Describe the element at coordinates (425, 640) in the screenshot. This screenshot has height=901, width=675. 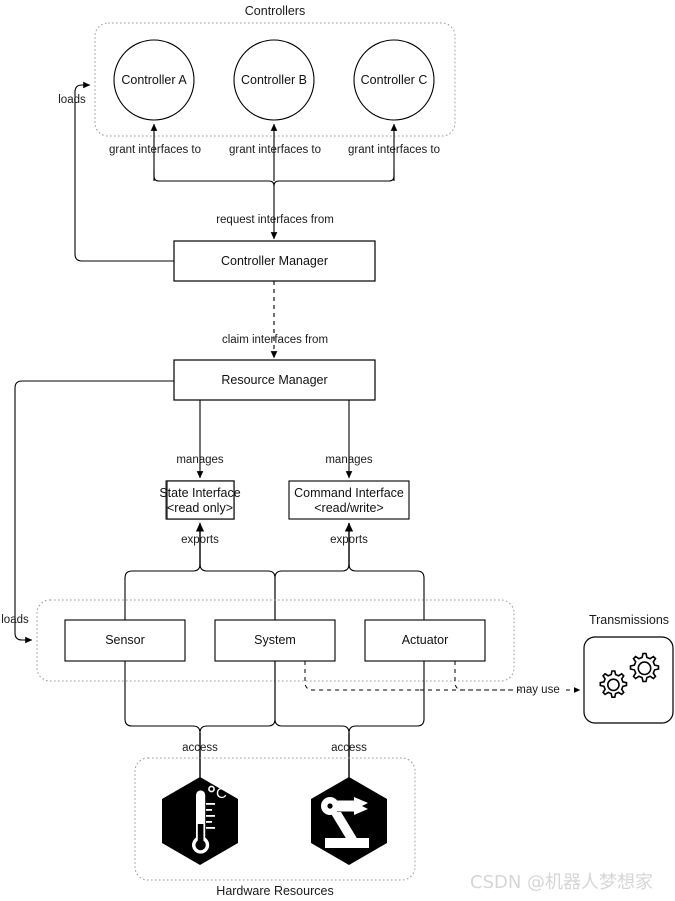
I see `actuator-box` at that location.